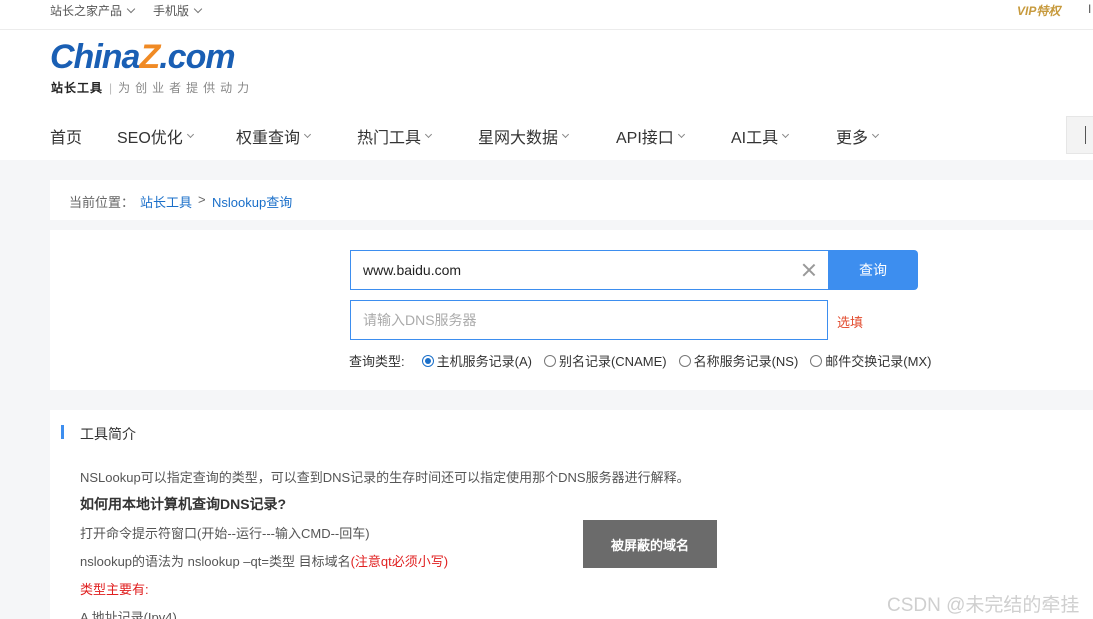 The height and width of the screenshot is (619, 1093). What do you see at coordinates (62, 432) in the screenshot?
I see `section-accent-bar` at bounding box center [62, 432].